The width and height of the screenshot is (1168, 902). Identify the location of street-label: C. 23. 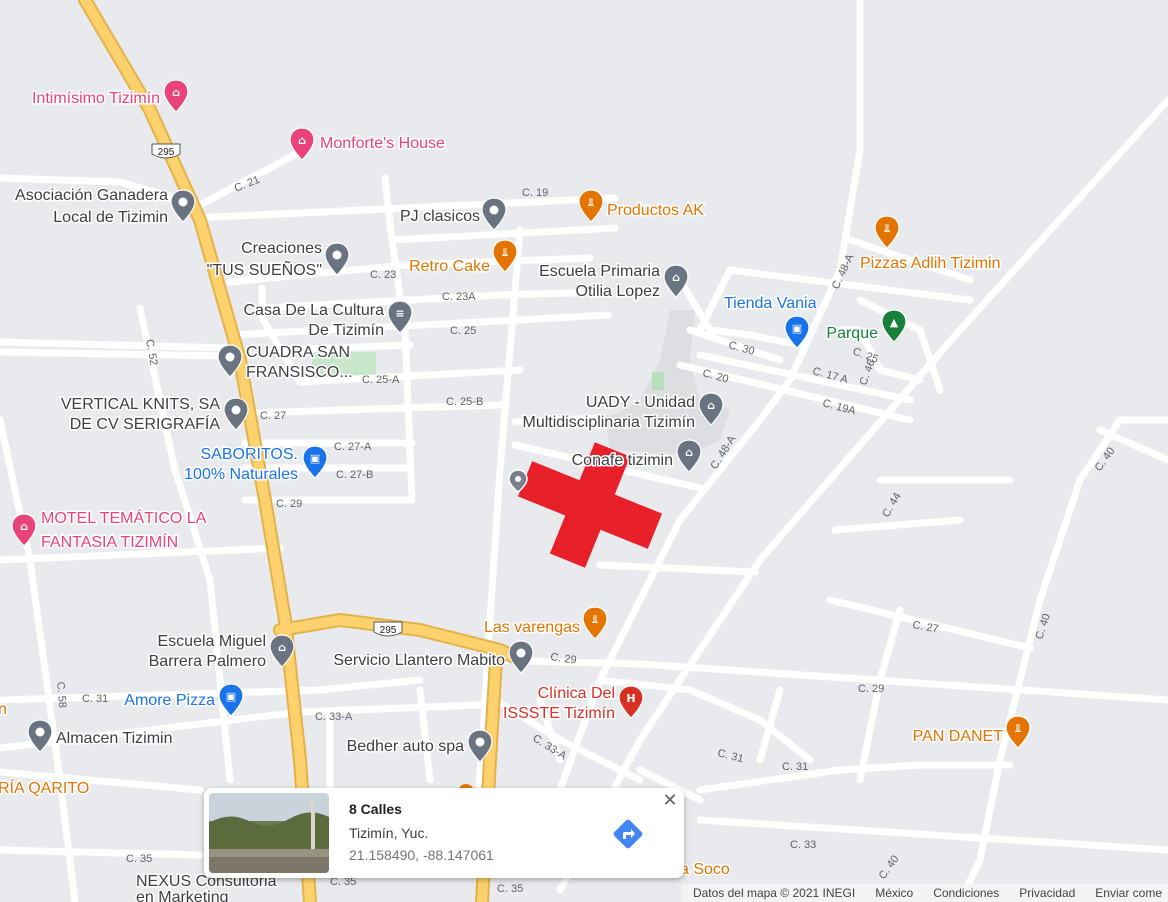
(383, 275).